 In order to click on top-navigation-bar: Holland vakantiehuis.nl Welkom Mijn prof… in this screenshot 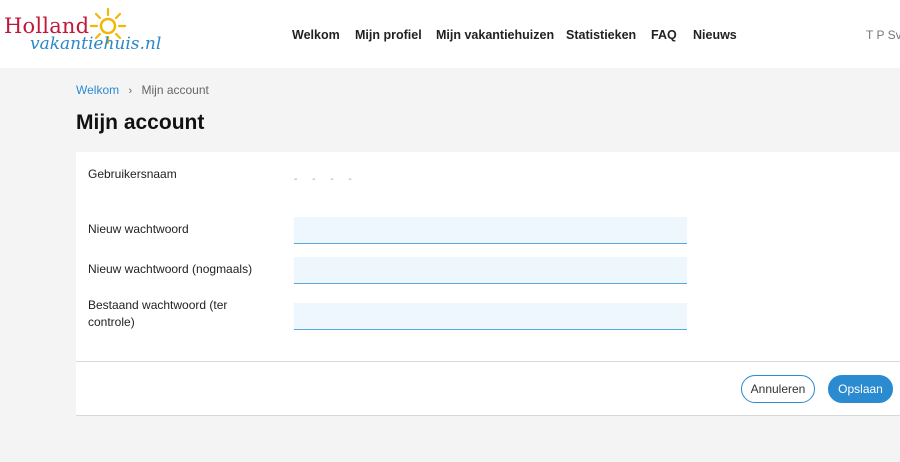, I will do `click(450, 34)`.